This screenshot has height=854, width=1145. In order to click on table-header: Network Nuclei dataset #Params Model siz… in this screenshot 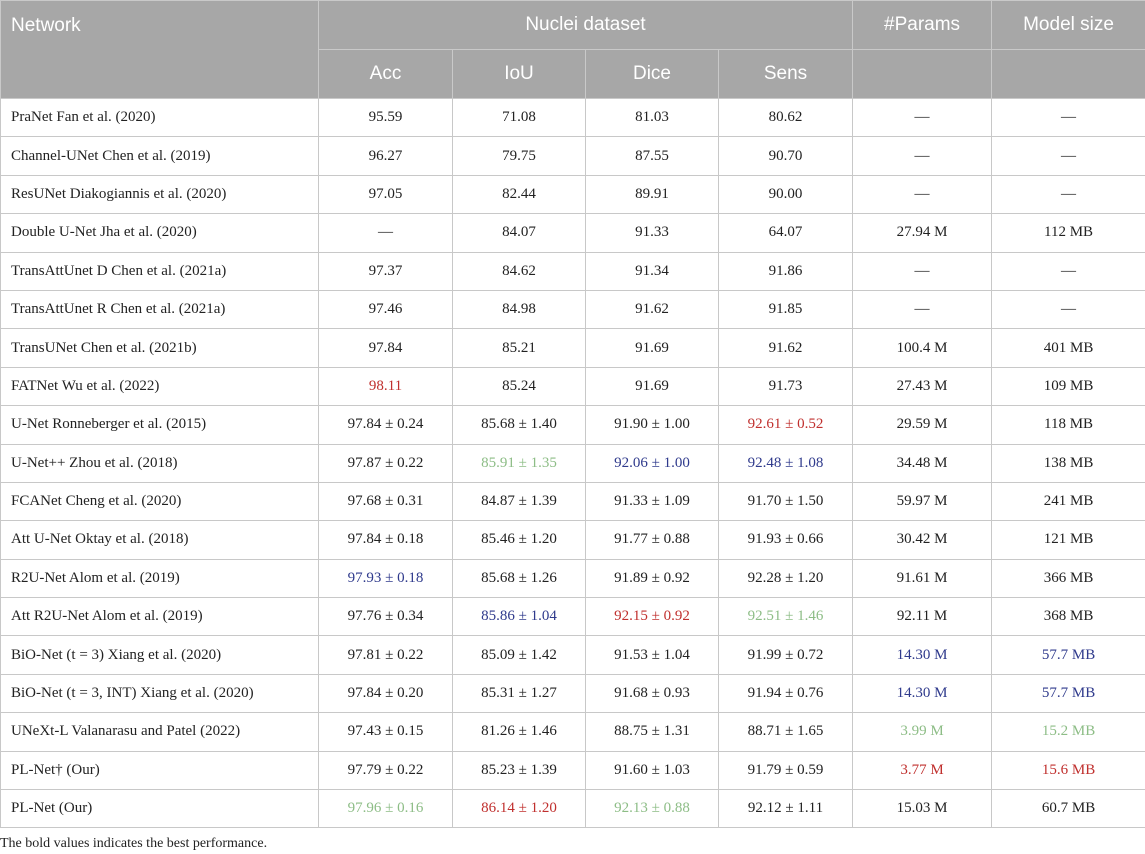, I will do `click(572, 49)`.